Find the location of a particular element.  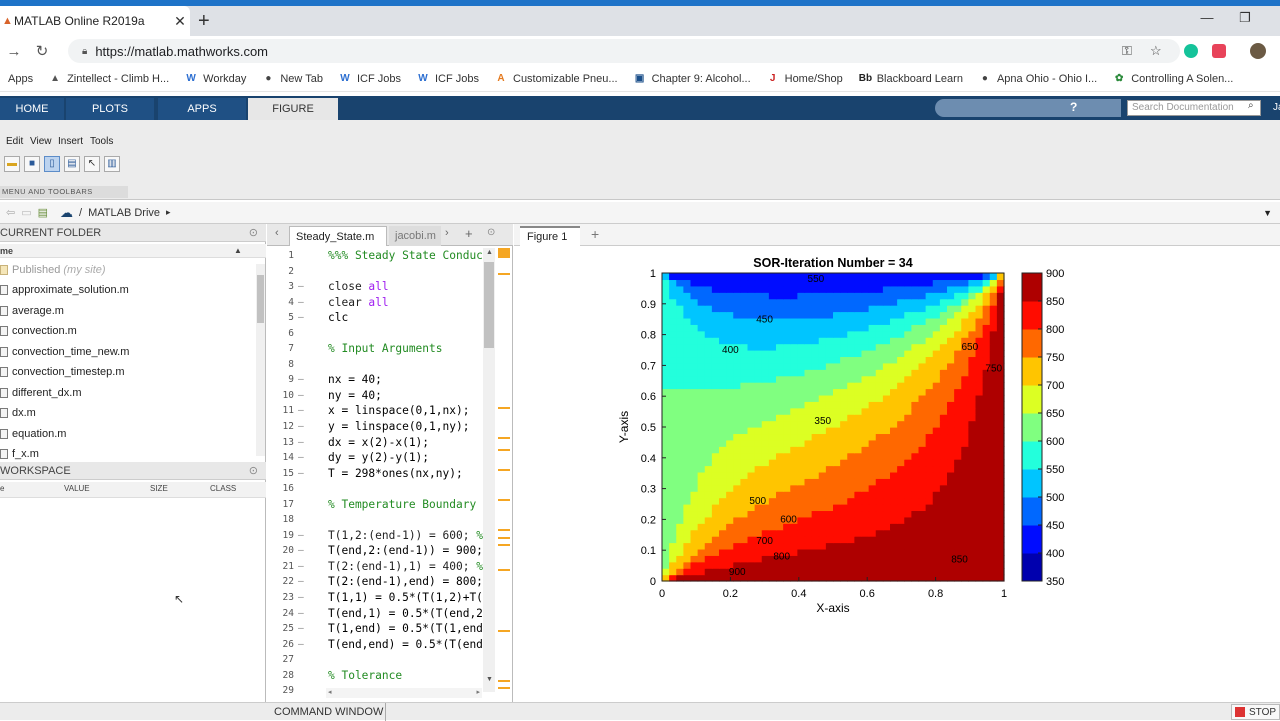

workspace-col-class: CLASS is located at coordinates (223, 489).